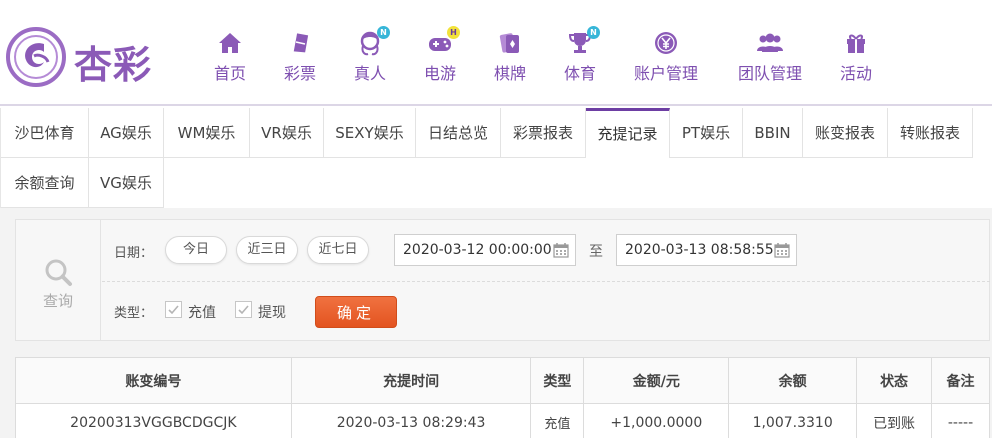  What do you see at coordinates (770, 43) in the screenshot?
I see `team-icon` at bounding box center [770, 43].